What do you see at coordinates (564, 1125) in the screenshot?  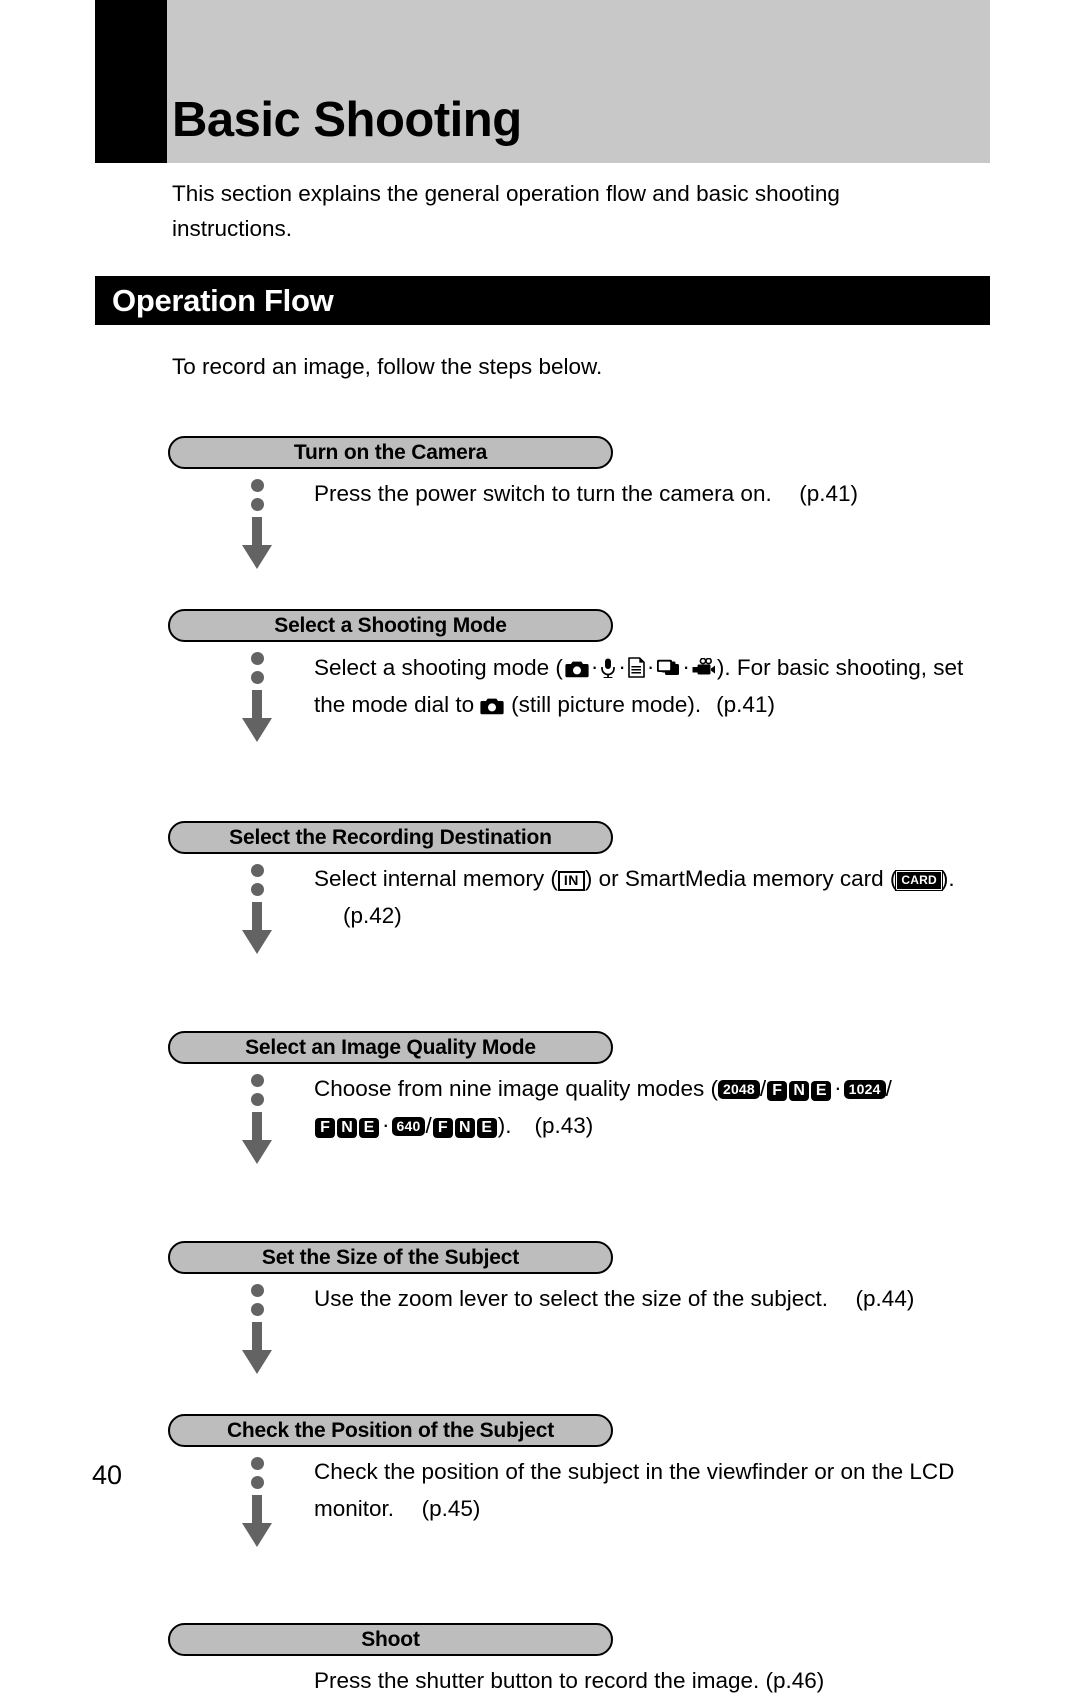 I see `page-reference: (p.43)` at bounding box center [564, 1125].